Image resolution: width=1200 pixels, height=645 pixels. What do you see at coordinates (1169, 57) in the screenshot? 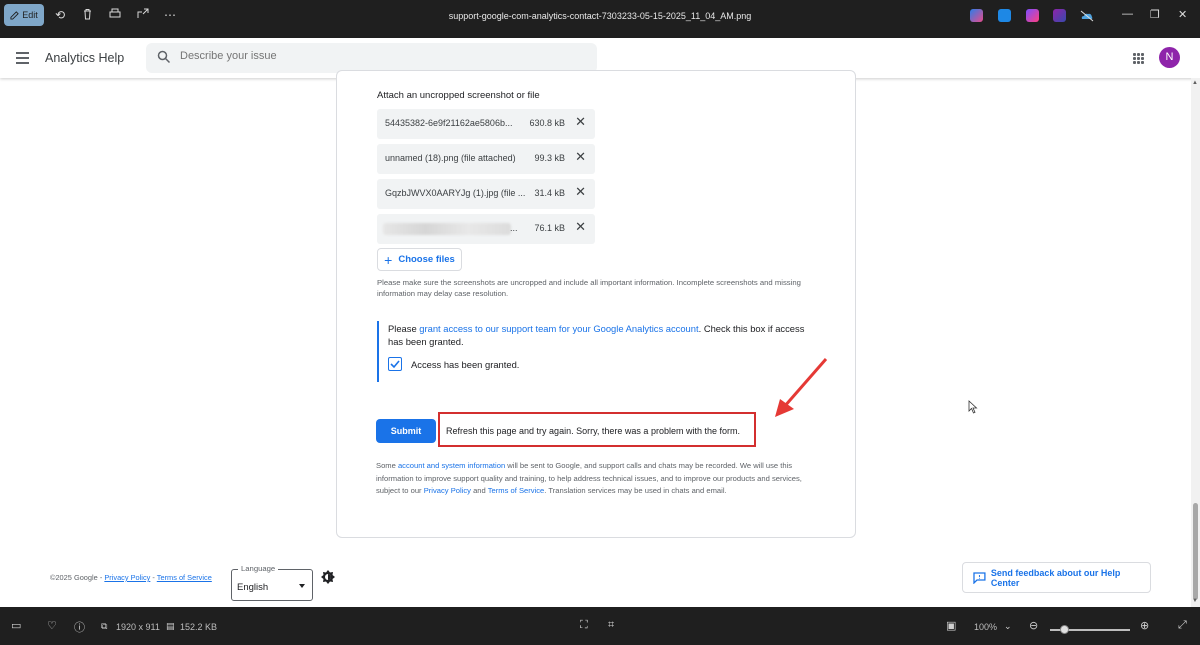
I see `avatar: N` at bounding box center [1169, 57].